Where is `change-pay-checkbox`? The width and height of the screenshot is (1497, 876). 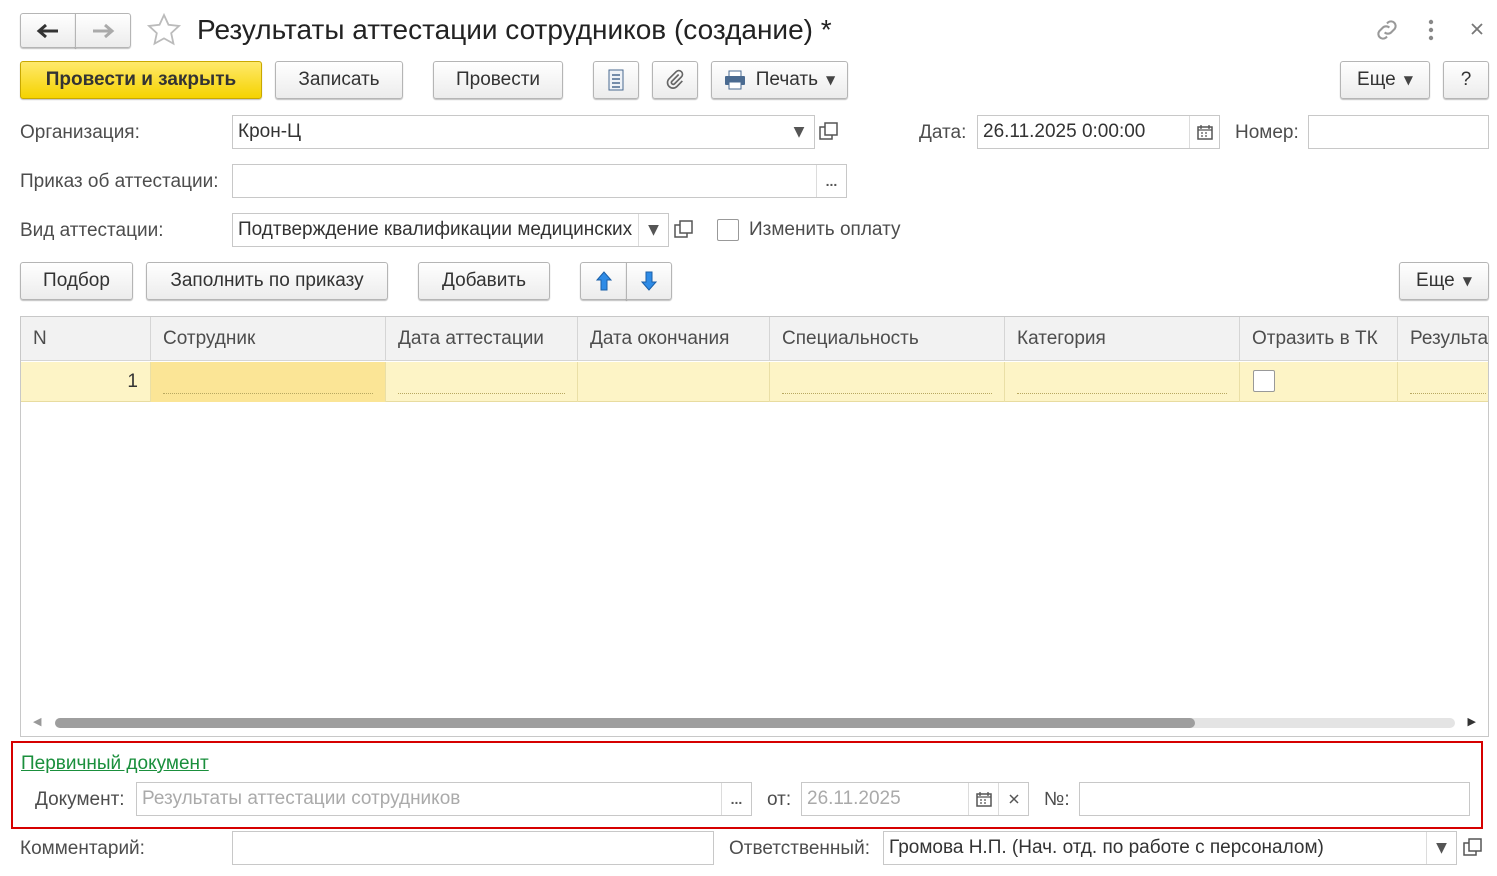 change-pay-checkbox is located at coordinates (728, 230).